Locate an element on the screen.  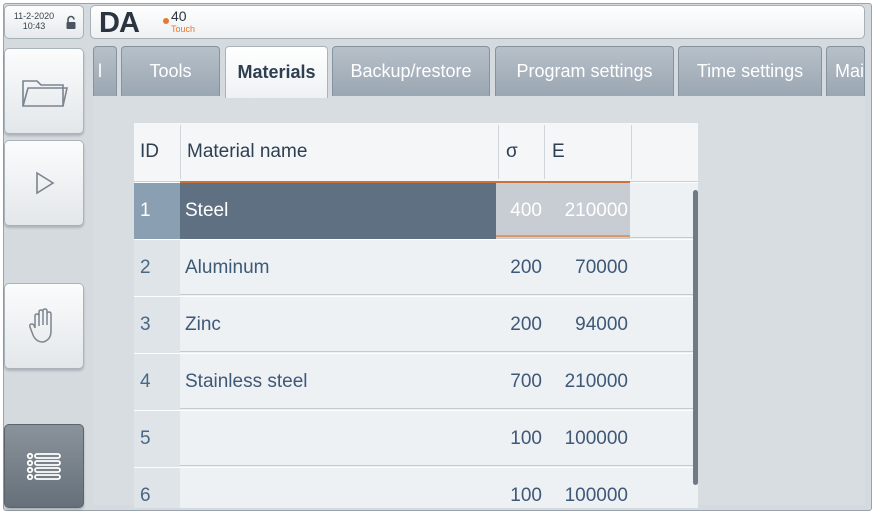
sidebar-button-manual is located at coordinates (44, 326).